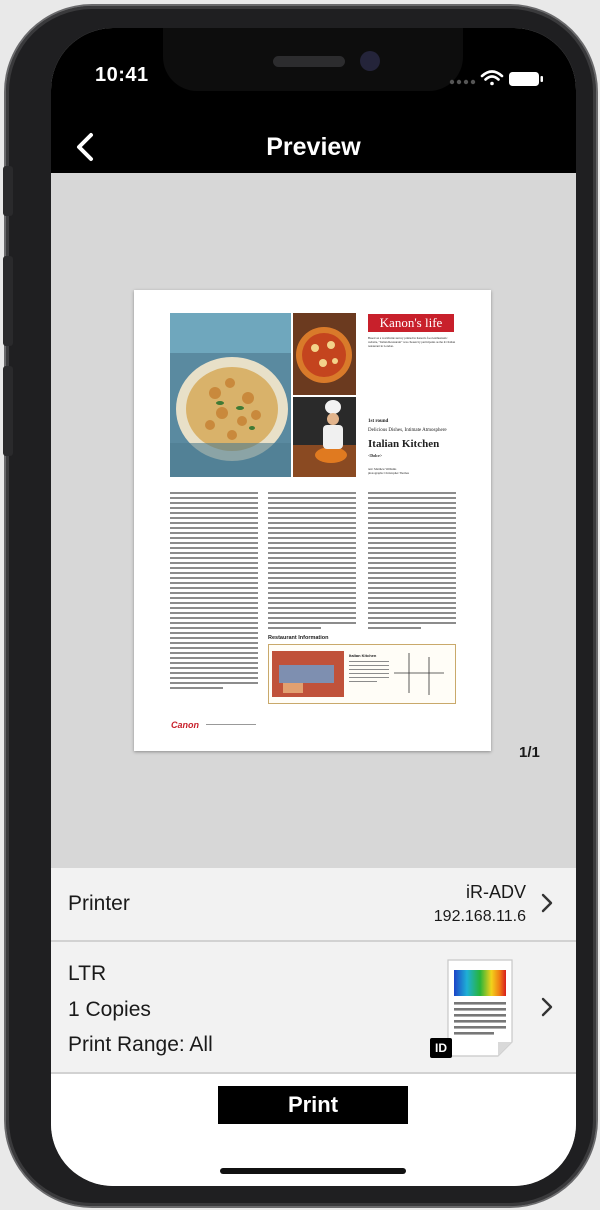  I want to click on canon-logo: Canon, so click(185, 725).